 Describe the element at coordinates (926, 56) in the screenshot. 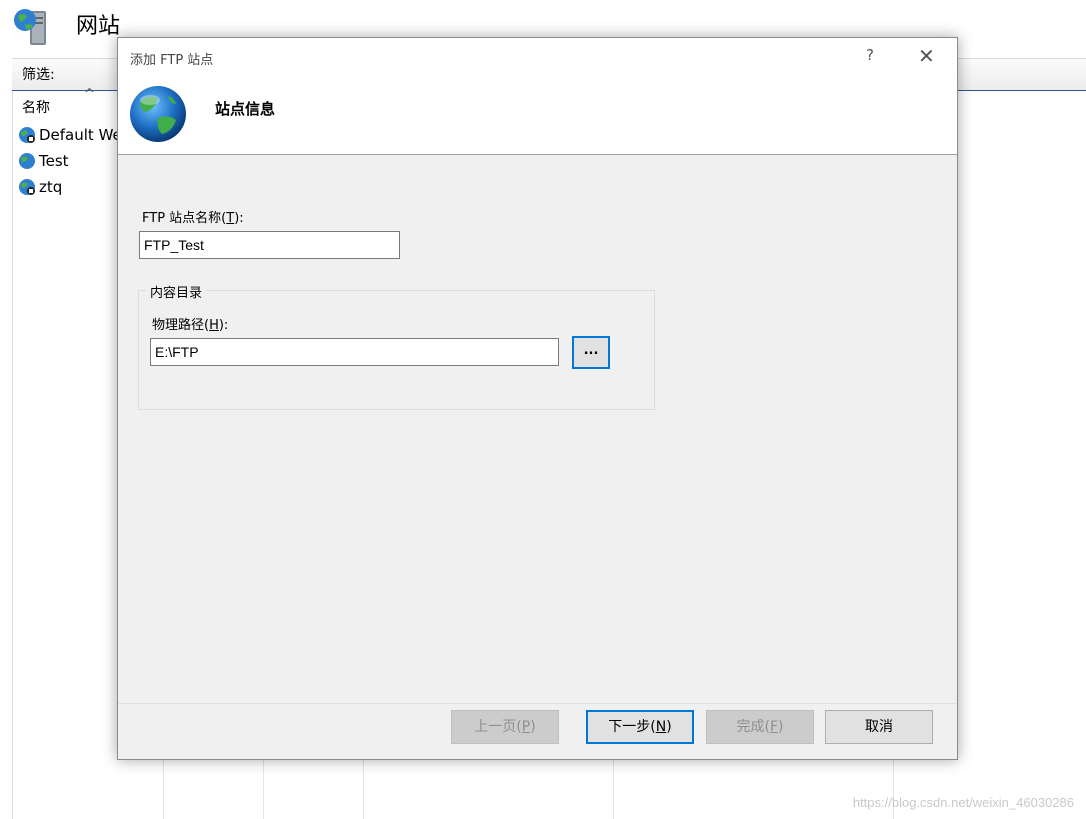

I see `close-icon: ✕` at that location.